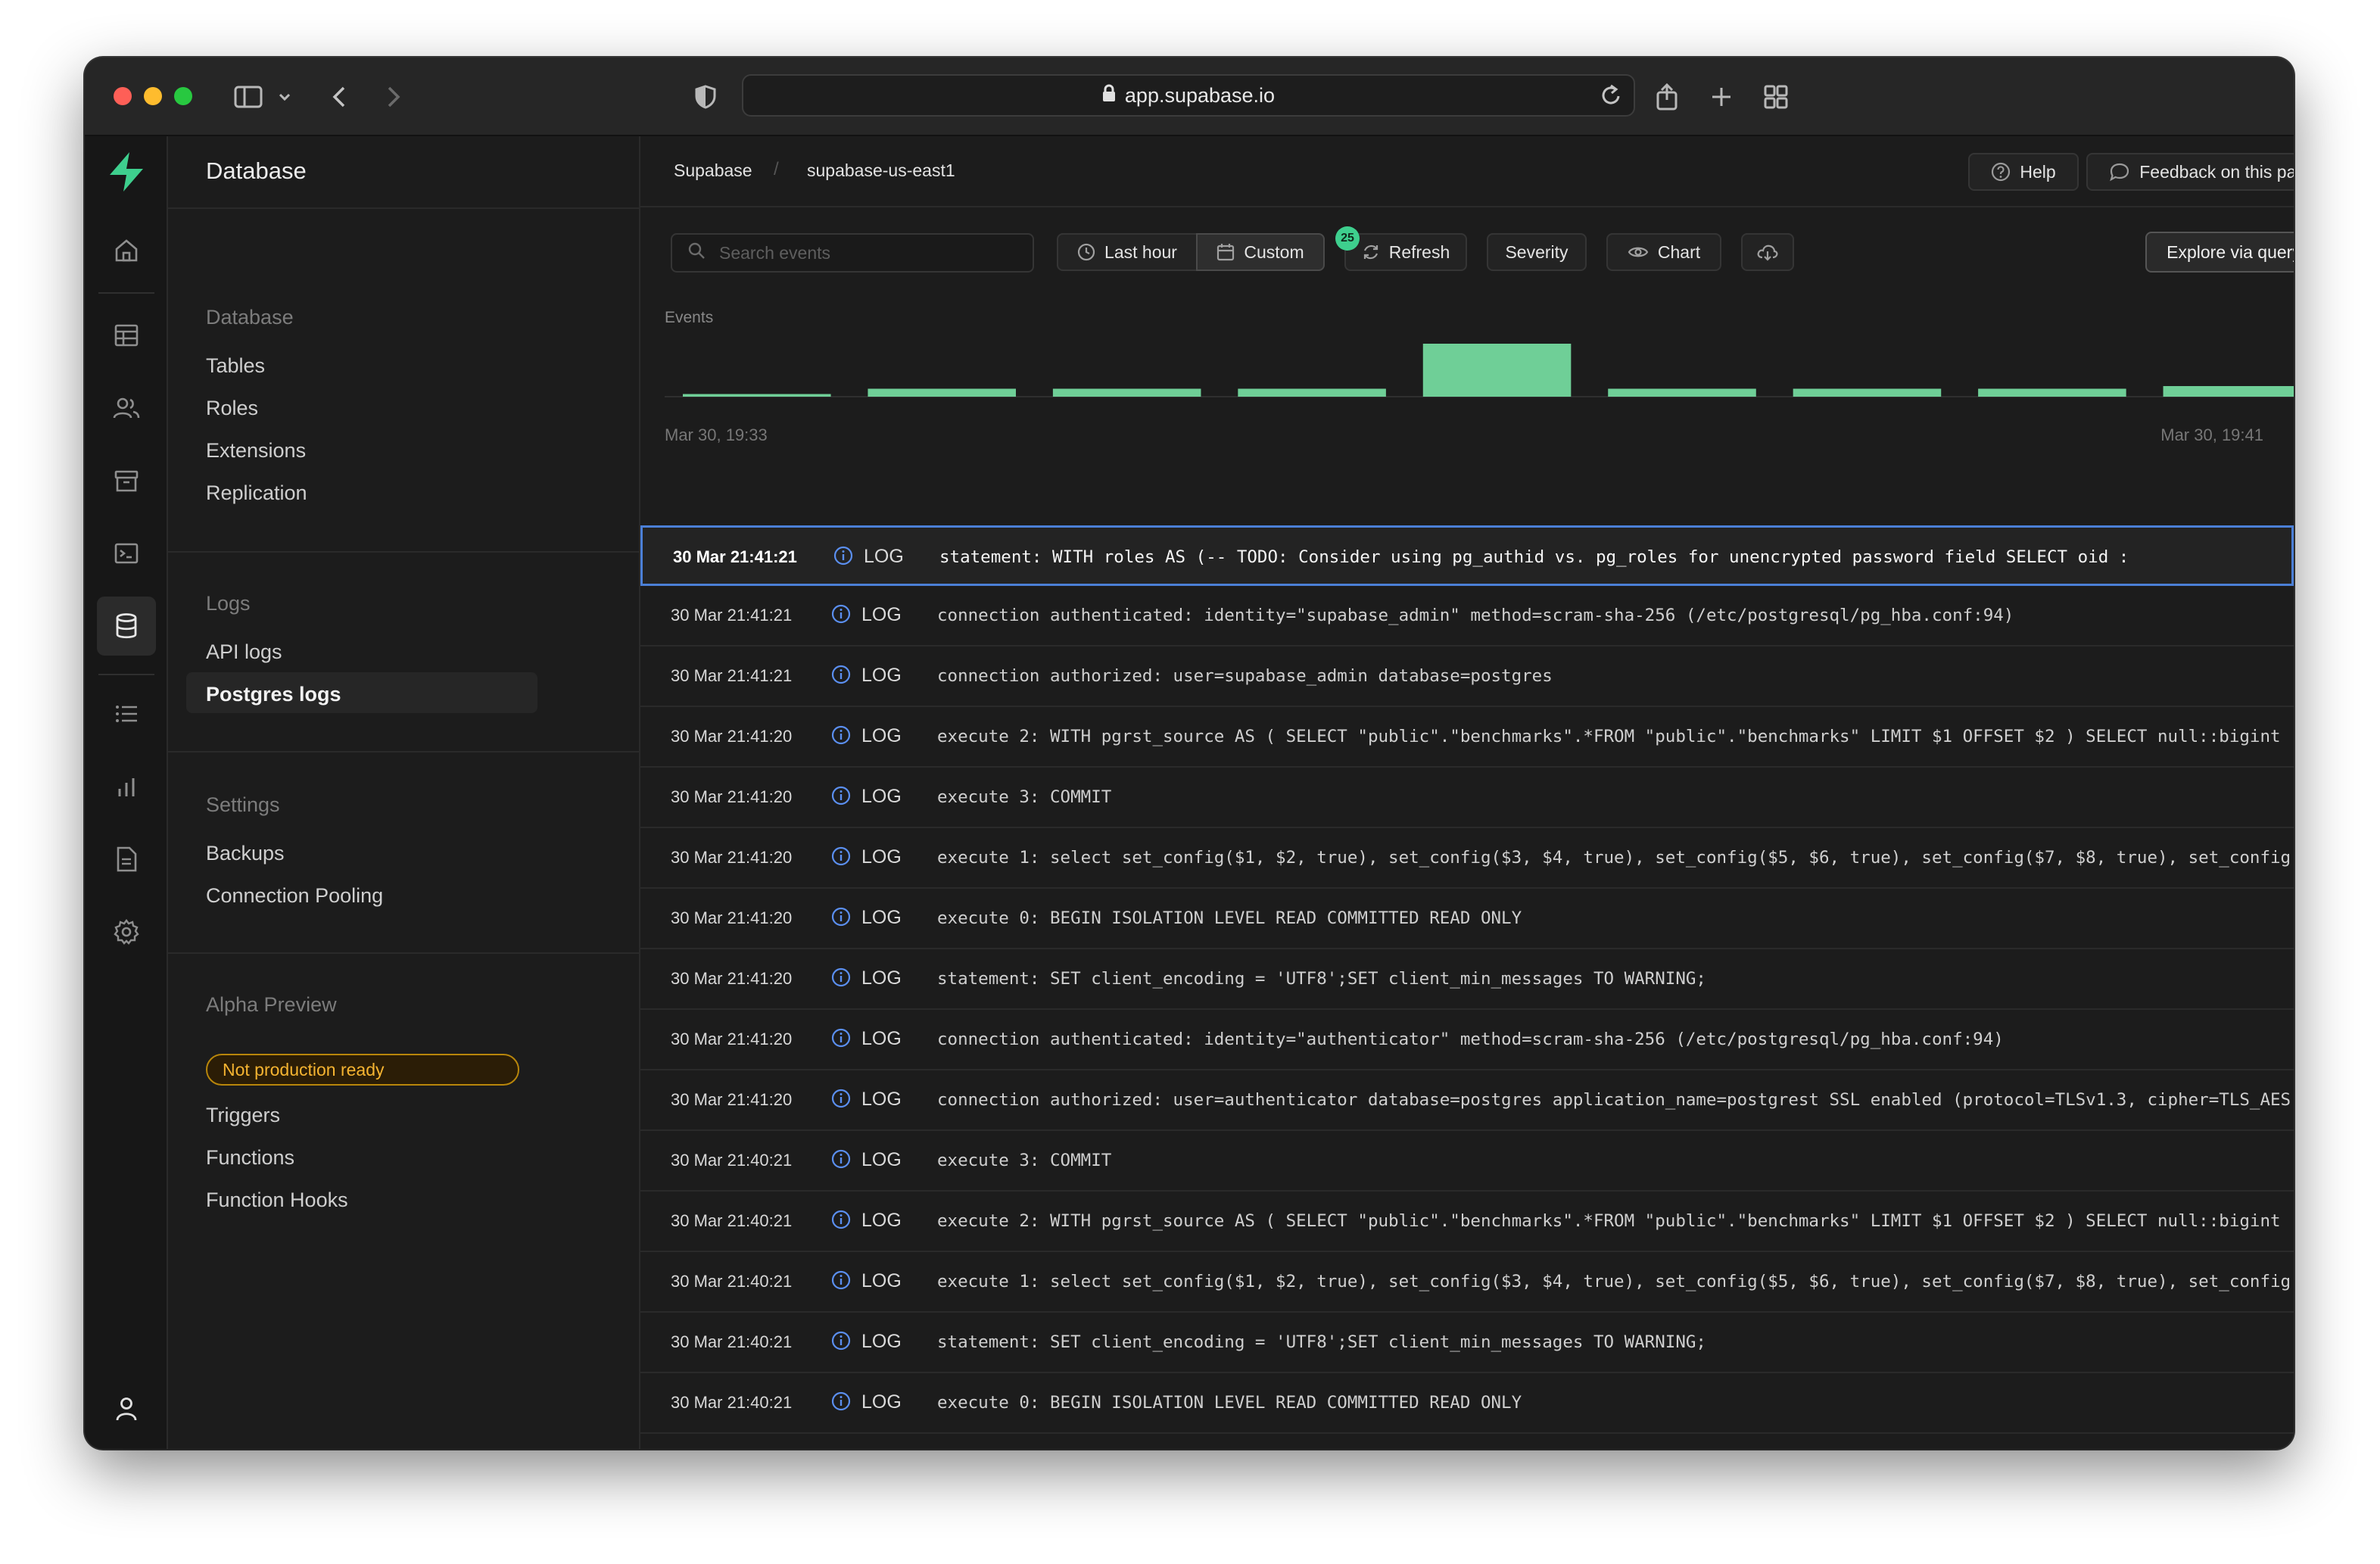 This screenshot has height=1564, width=2380. Describe the element at coordinates (153, 96) in the screenshot. I see `minimize-window-button` at that location.